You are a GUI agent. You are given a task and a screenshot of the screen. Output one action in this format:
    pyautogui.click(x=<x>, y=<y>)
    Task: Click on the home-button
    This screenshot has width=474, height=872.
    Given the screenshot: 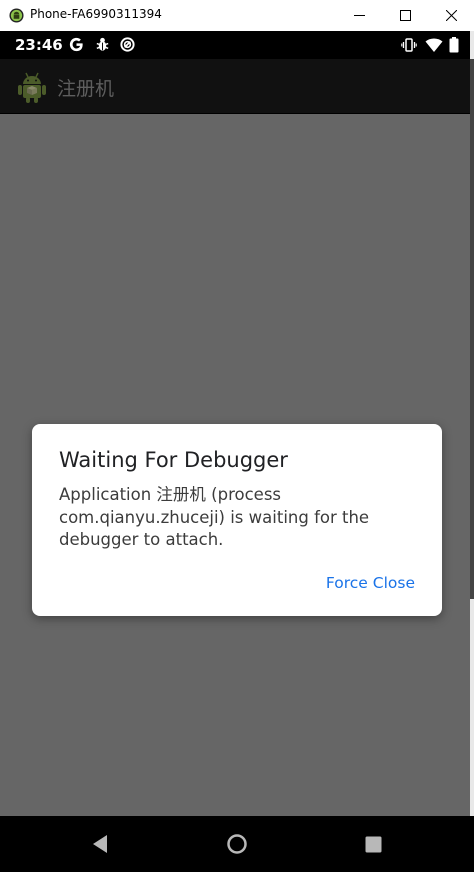 What is the action you would take?
    pyautogui.click(x=237, y=844)
    